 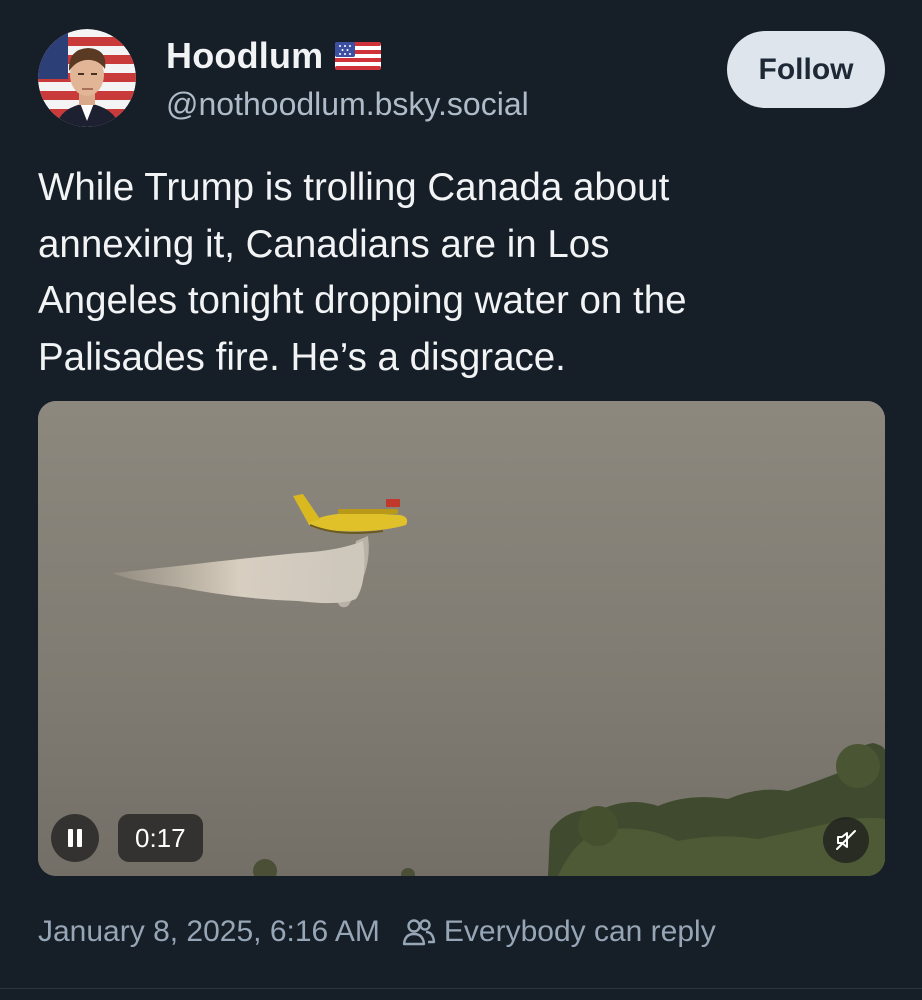 I want to click on divider, so click(x=461, y=988).